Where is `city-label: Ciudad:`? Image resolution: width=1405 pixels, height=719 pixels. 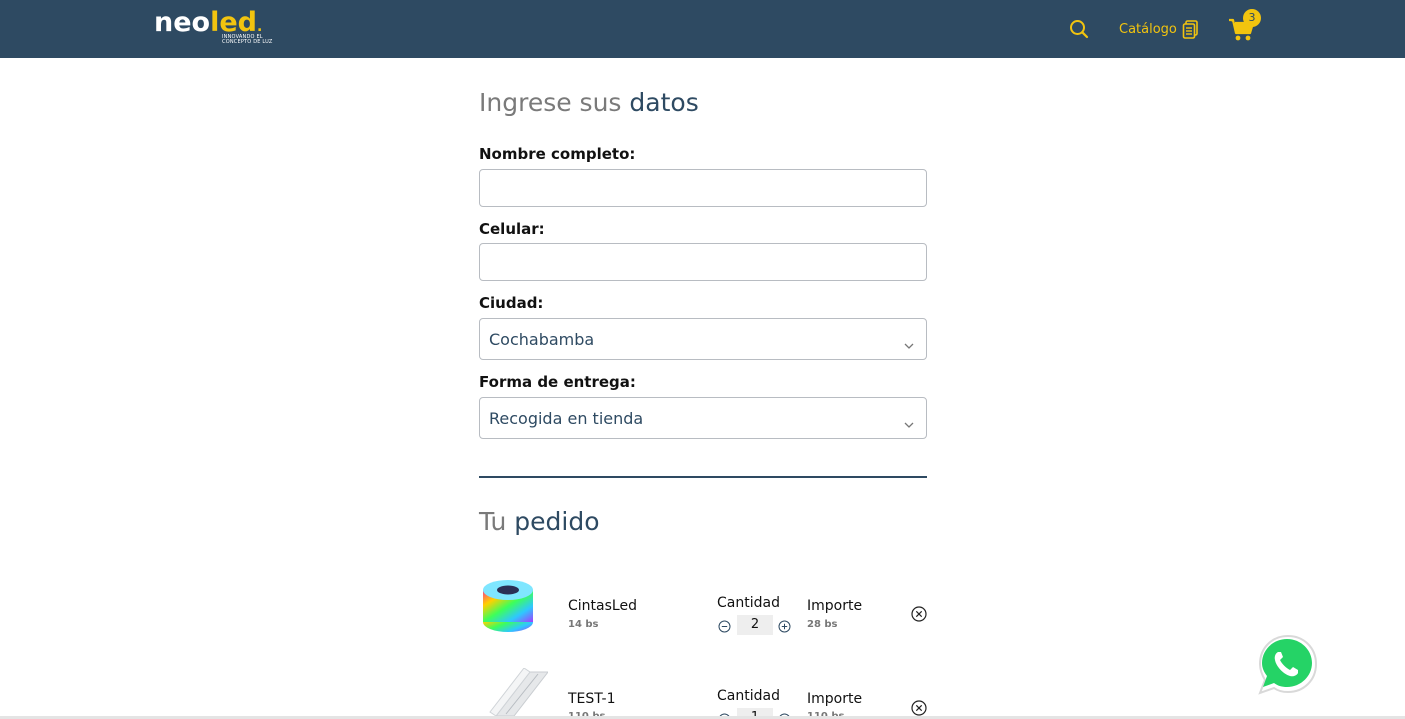
city-label: Ciudad: is located at coordinates (511, 303).